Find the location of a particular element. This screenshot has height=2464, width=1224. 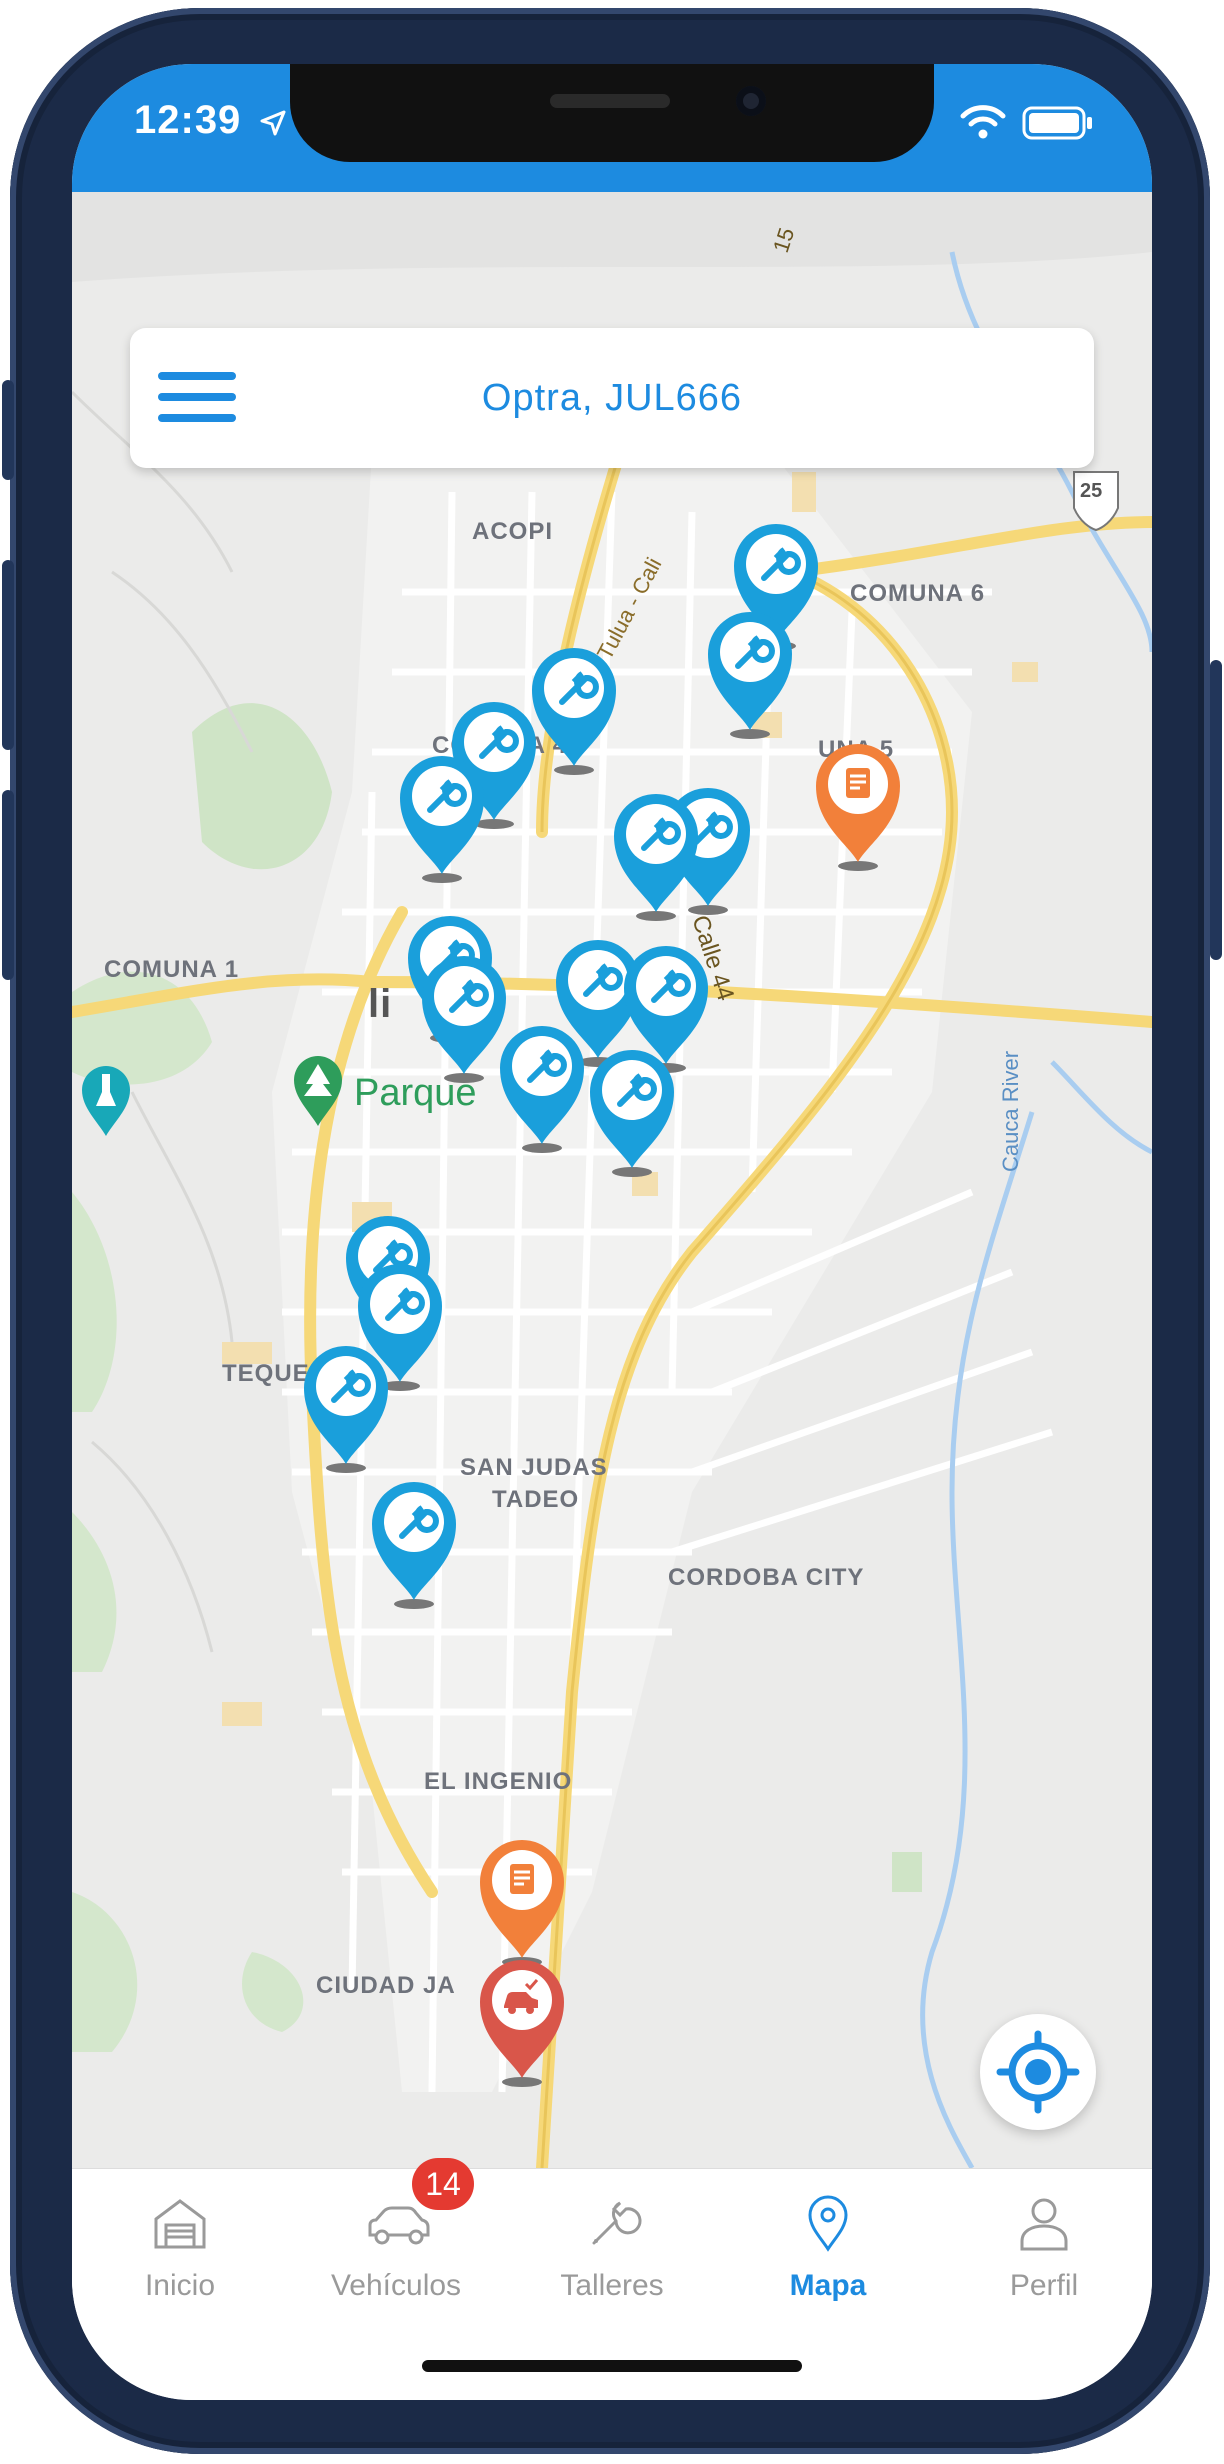

monument-pin-icon is located at coordinates (106, 1100).